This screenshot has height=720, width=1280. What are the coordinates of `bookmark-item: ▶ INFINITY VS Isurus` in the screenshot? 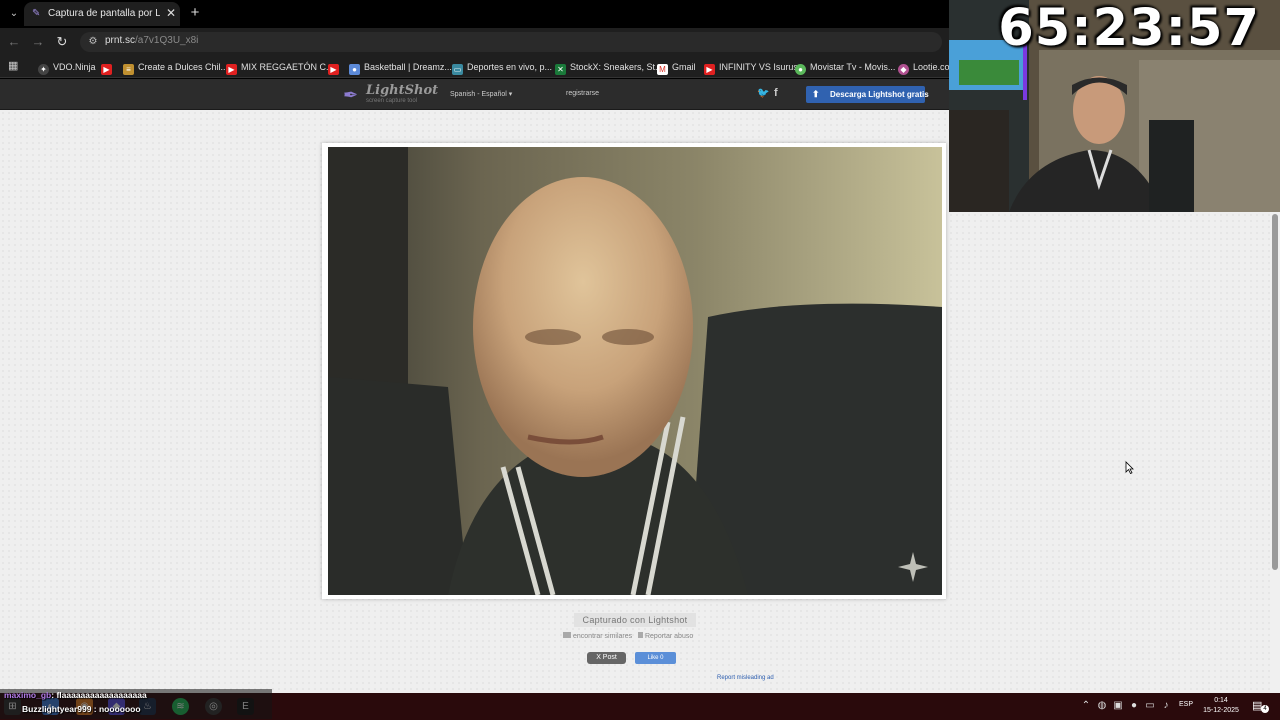 It's located at (751, 67).